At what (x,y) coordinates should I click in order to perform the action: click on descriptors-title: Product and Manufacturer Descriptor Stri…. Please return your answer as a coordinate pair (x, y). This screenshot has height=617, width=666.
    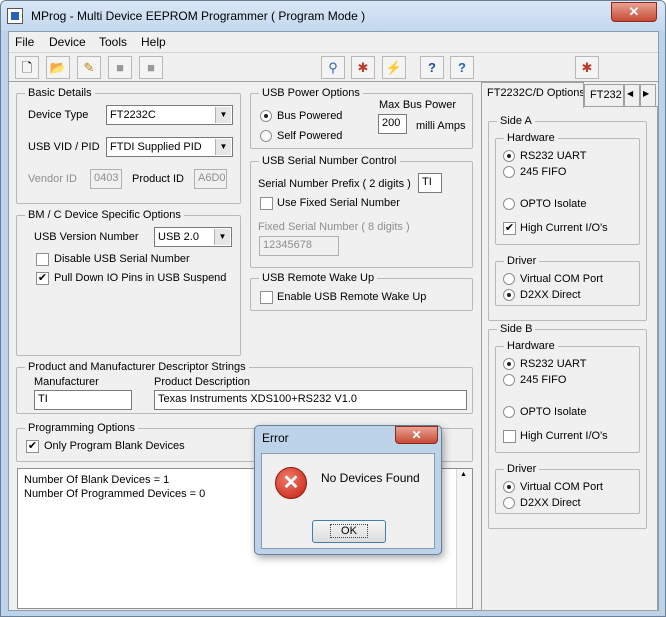
    Looking at the image, I should click on (137, 367).